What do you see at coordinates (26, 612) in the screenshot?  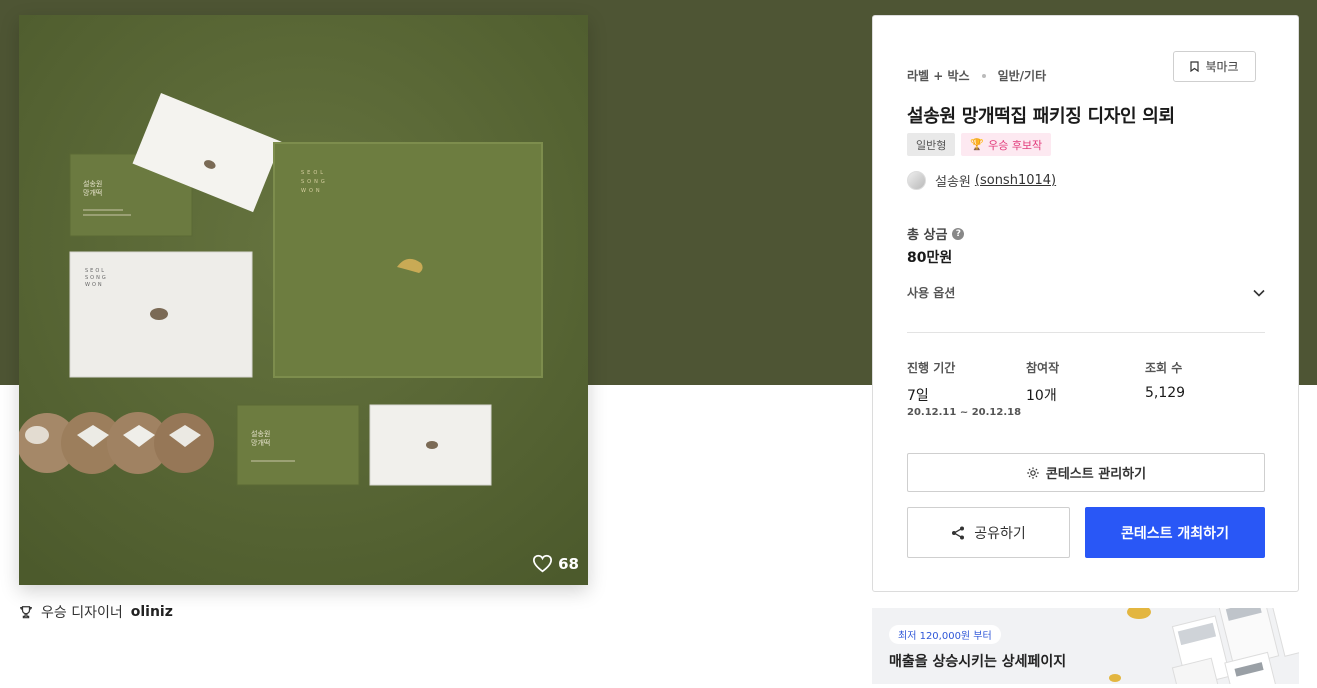 I see `trophy-icon` at bounding box center [26, 612].